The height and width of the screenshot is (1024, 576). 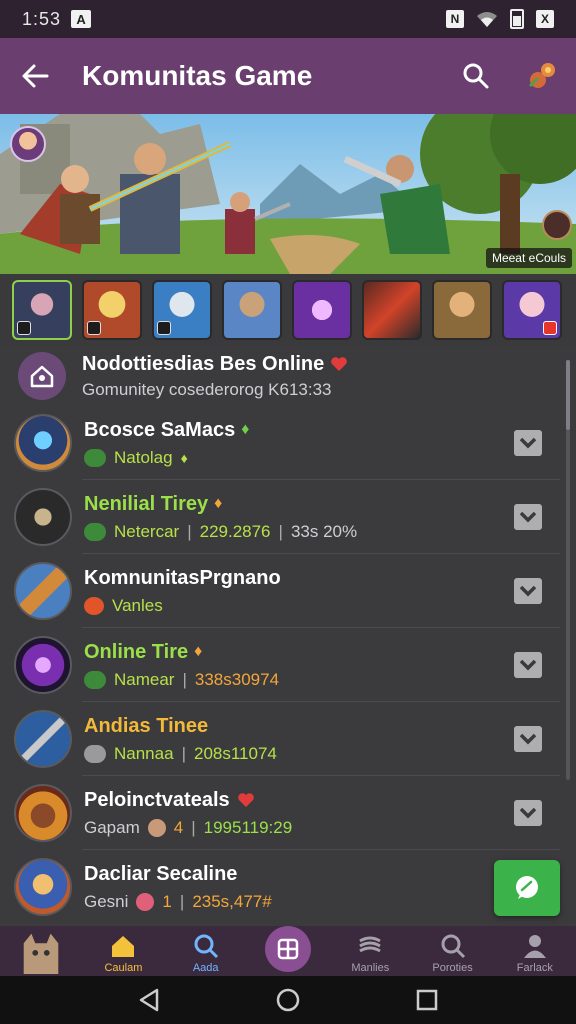 I want to click on wand-icon, so click(x=145, y=901).